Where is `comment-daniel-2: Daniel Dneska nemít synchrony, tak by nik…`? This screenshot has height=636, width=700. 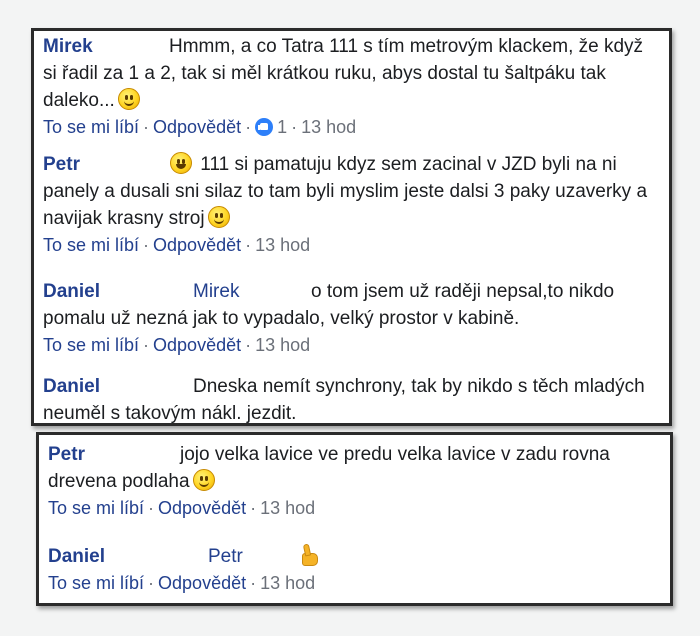
comment-daniel-2: Daniel Dneska nemít synchrony, tak by nik… is located at coordinates (352, 400).